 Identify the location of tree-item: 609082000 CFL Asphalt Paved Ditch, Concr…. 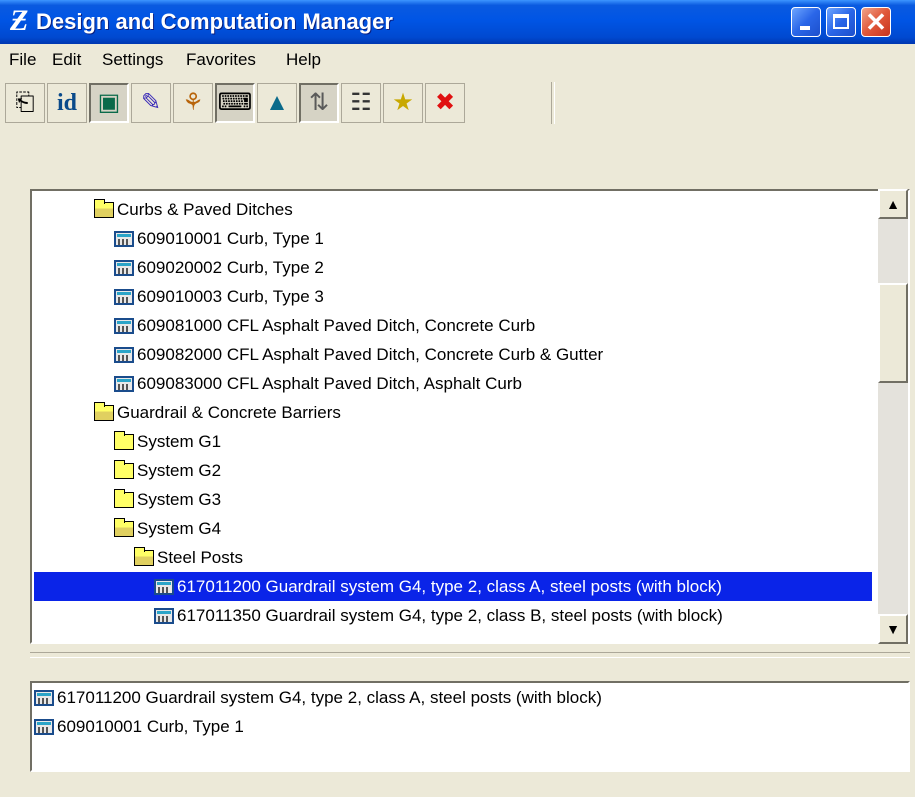
(358, 354).